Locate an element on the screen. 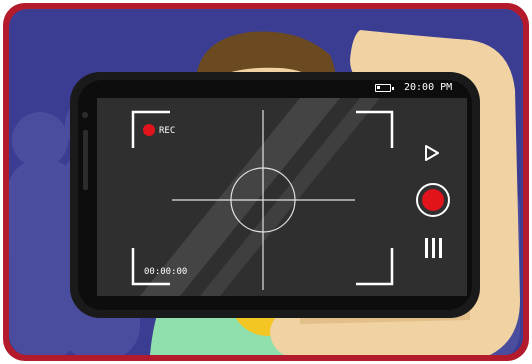  play-icon is located at coordinates (432, 153).